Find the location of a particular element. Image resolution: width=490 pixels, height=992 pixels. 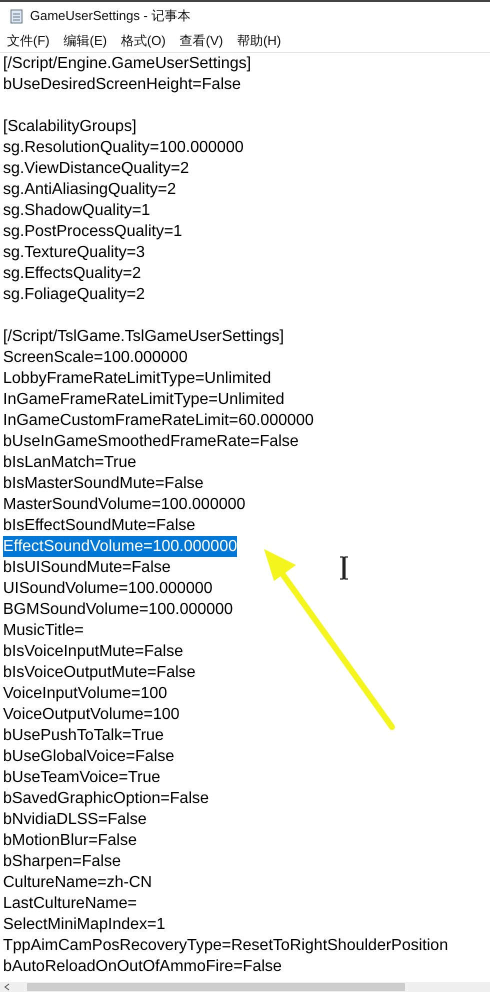

text-line: InGameFrameRateLimitType=Unlimited is located at coordinates (143, 400).